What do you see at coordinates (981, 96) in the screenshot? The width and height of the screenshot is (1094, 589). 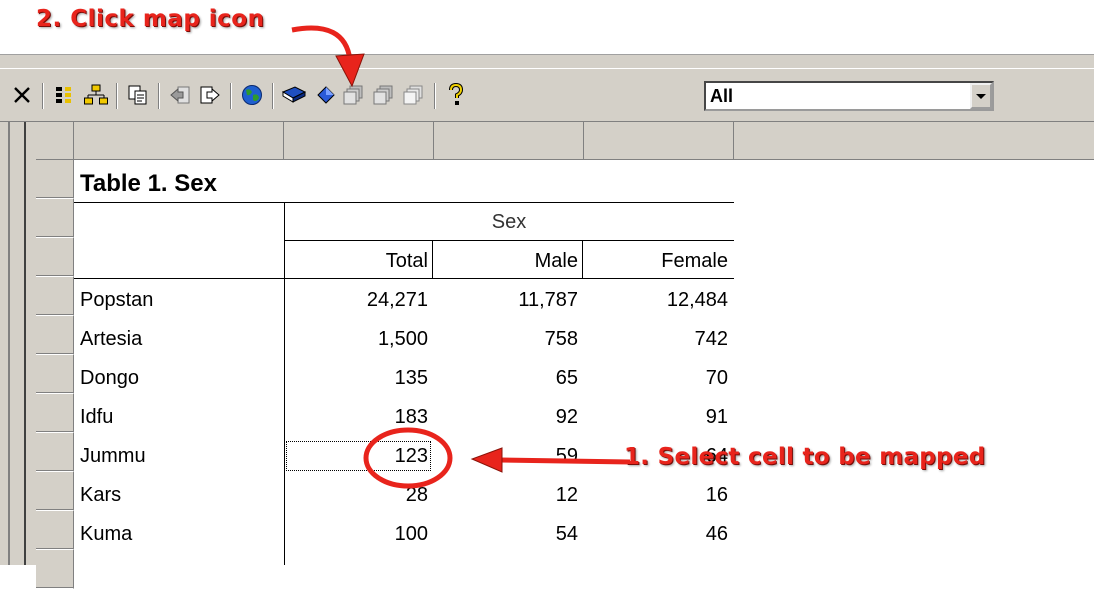 I see `chevron-down-icon` at bounding box center [981, 96].